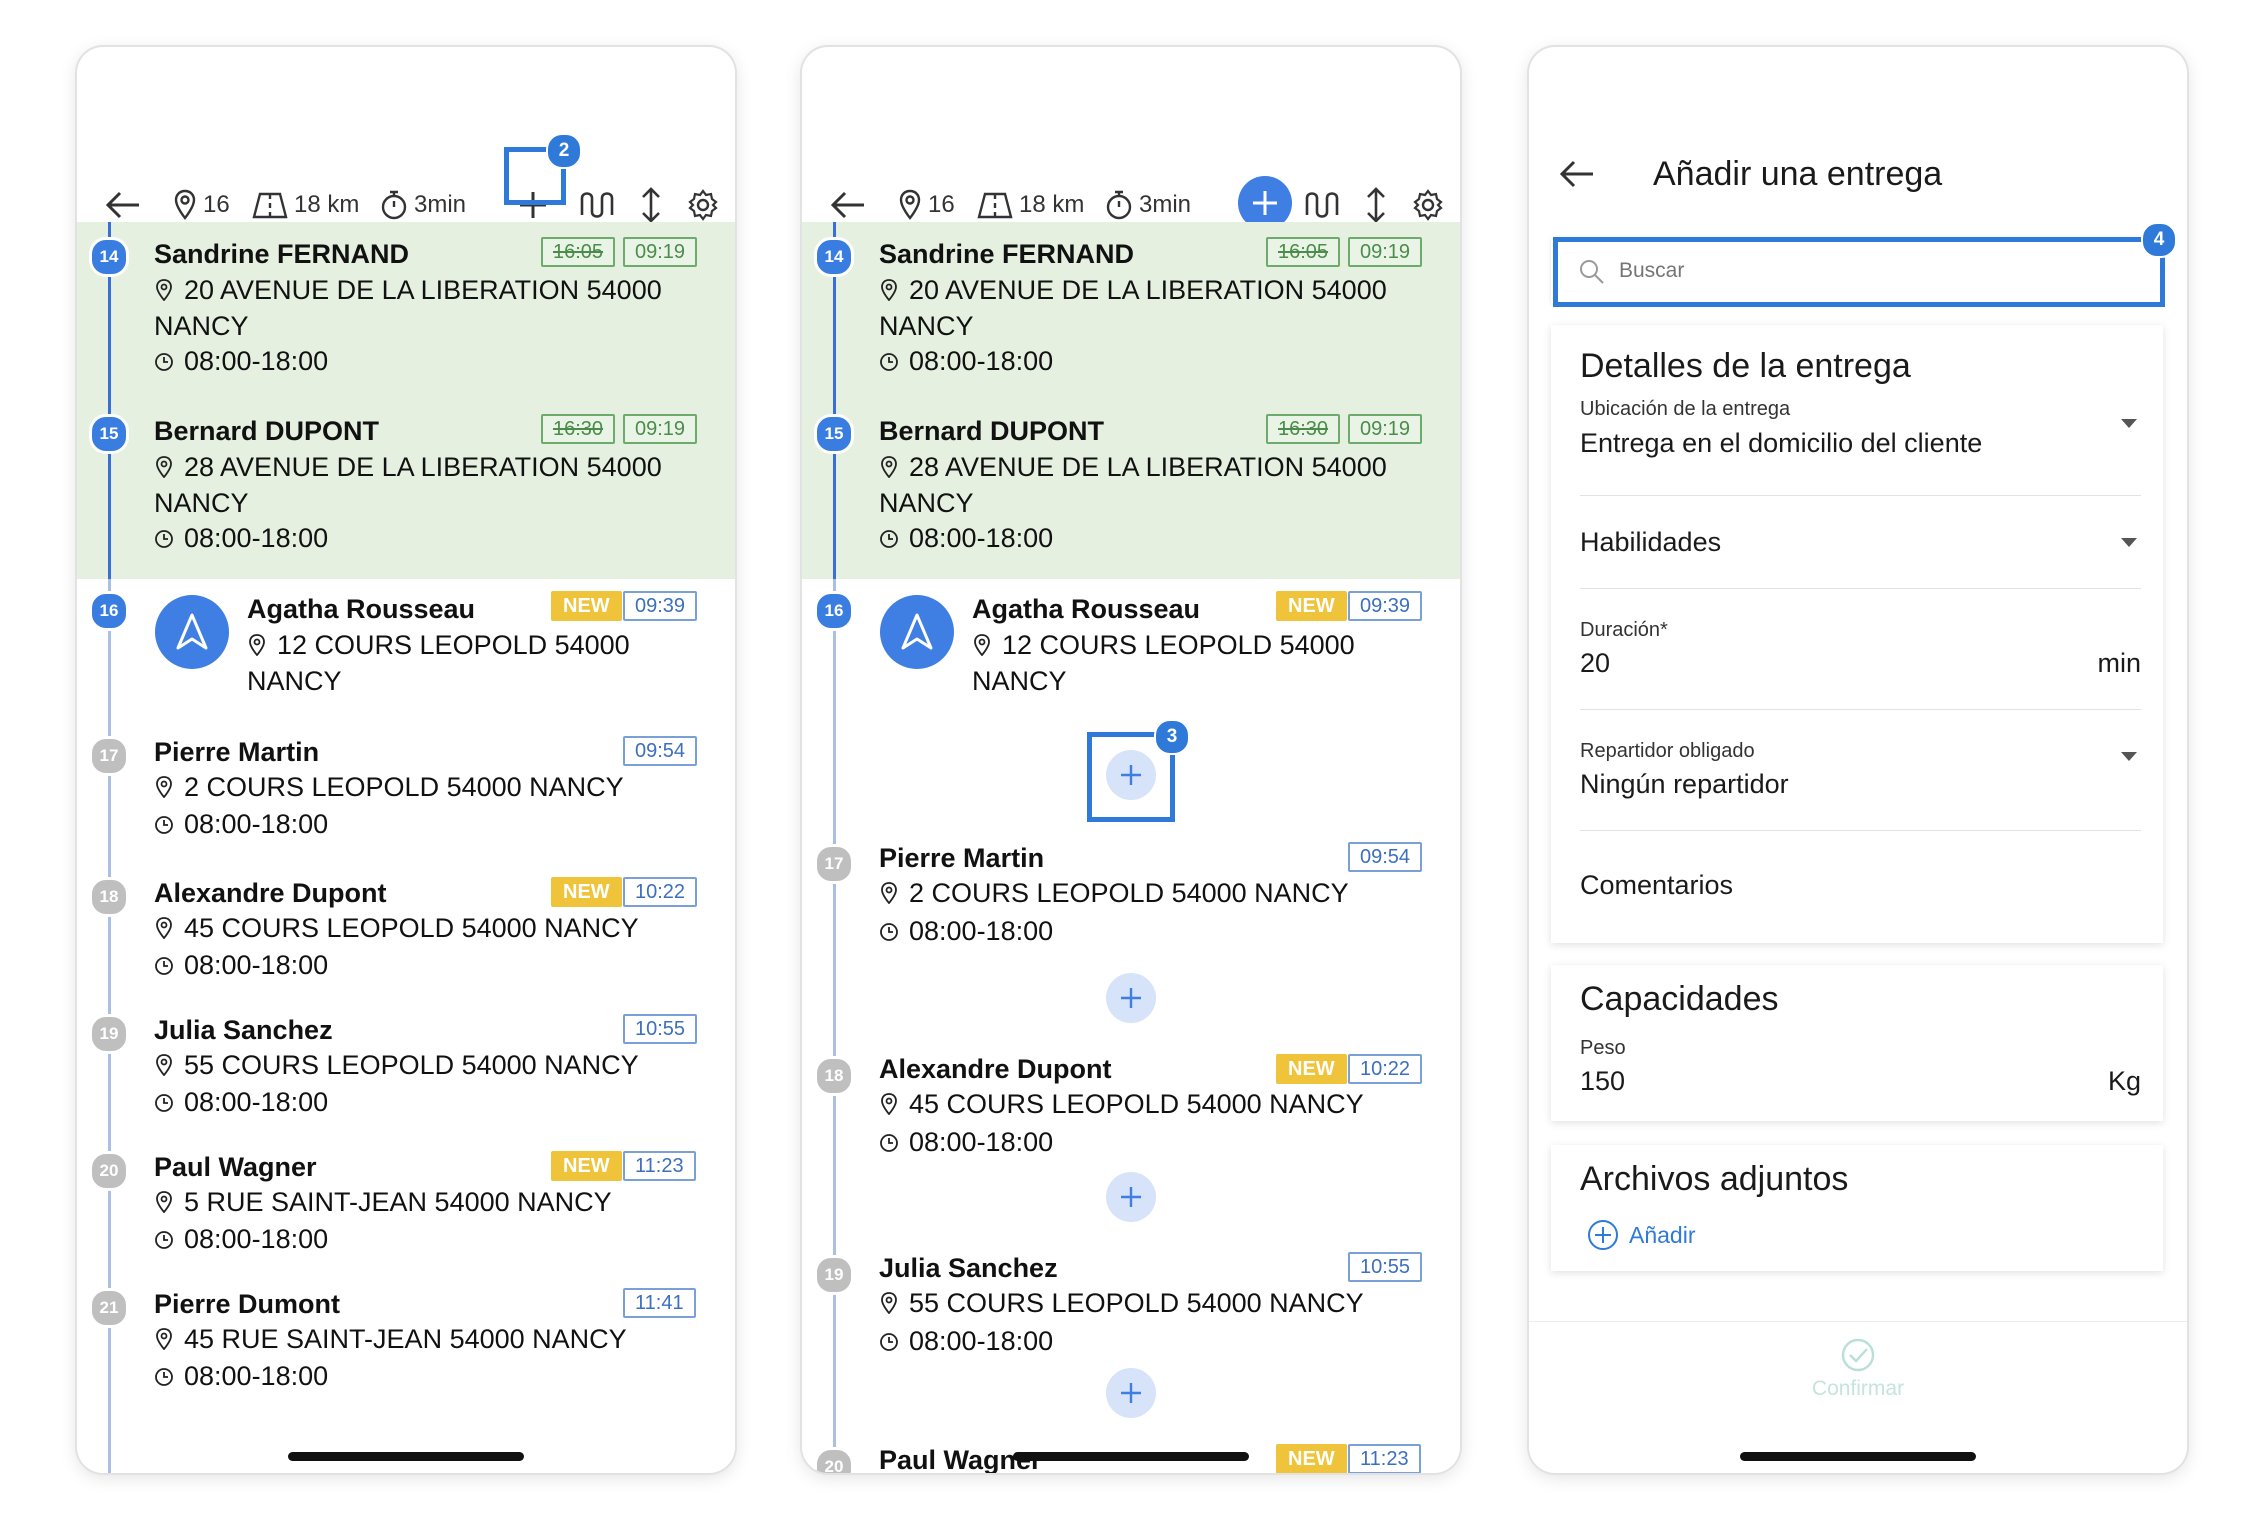 The image size is (2253, 1516). Describe the element at coordinates (1745, 366) in the screenshot. I see `details-title: Detalles de la entrega` at that location.